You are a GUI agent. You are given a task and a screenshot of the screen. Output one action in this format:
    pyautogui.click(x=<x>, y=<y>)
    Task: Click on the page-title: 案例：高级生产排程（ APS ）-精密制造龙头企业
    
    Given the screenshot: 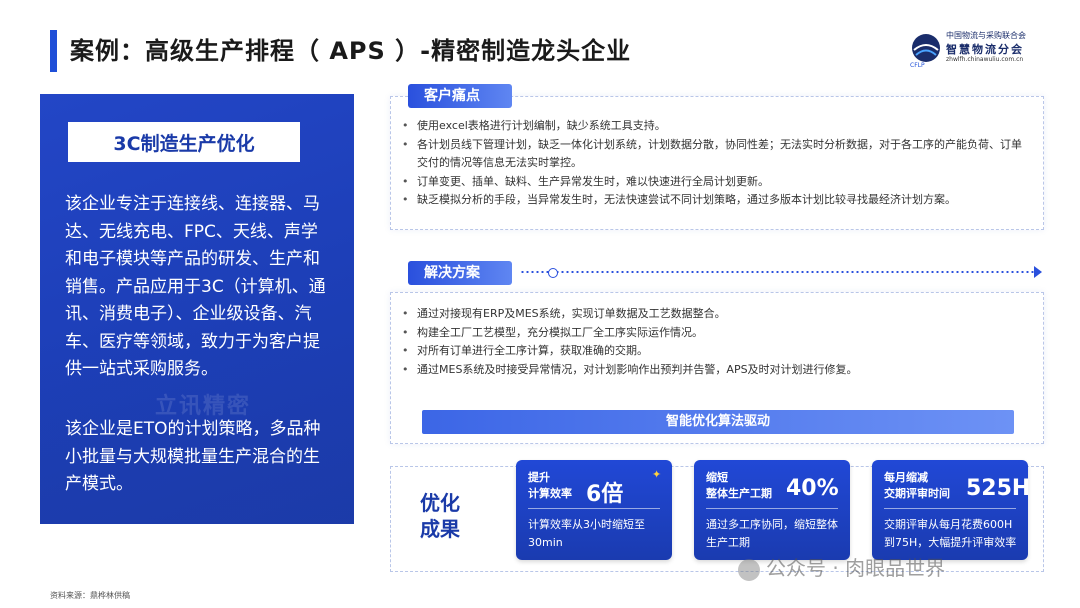 What is the action you would take?
    pyautogui.click(x=351, y=51)
    